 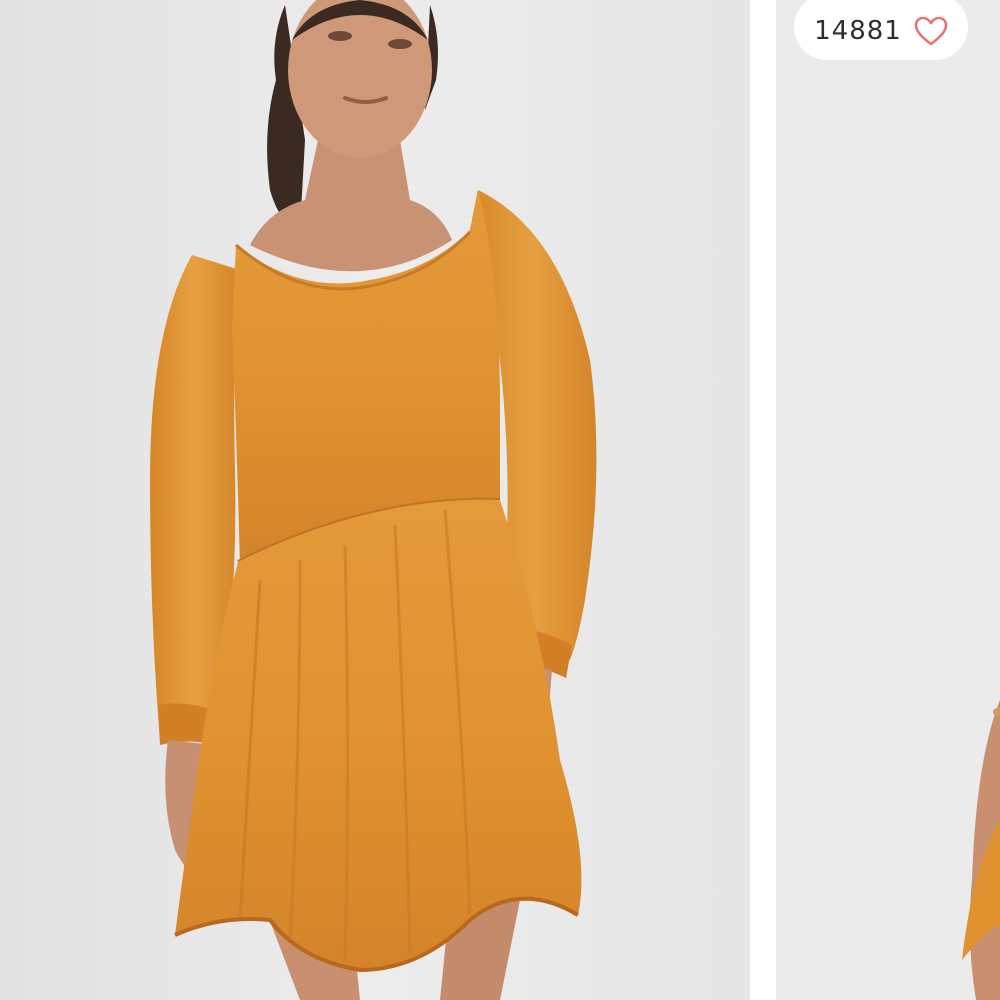 I want to click on like-counter-button: 14881, so click(x=881, y=30).